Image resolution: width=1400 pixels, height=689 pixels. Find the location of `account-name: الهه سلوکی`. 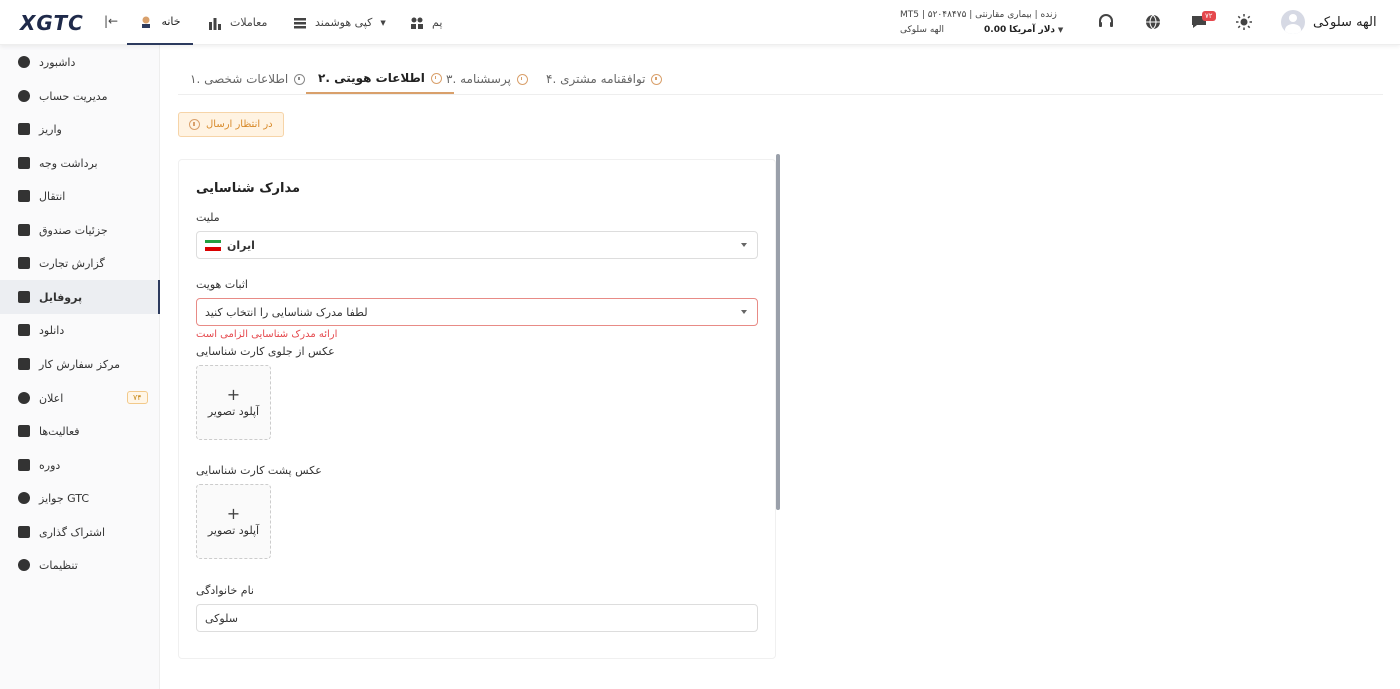

account-name: الهه سلوکی is located at coordinates (922, 30).